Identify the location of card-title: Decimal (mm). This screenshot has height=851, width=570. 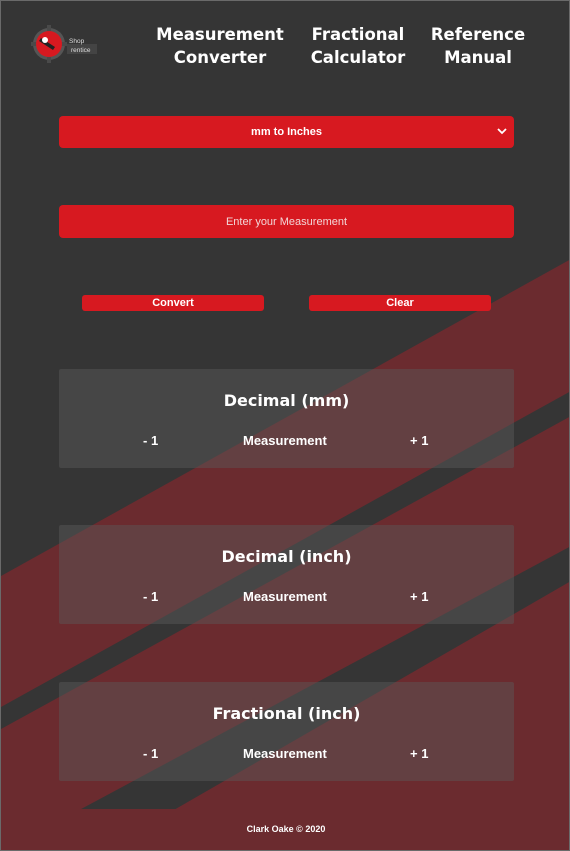
(286, 400).